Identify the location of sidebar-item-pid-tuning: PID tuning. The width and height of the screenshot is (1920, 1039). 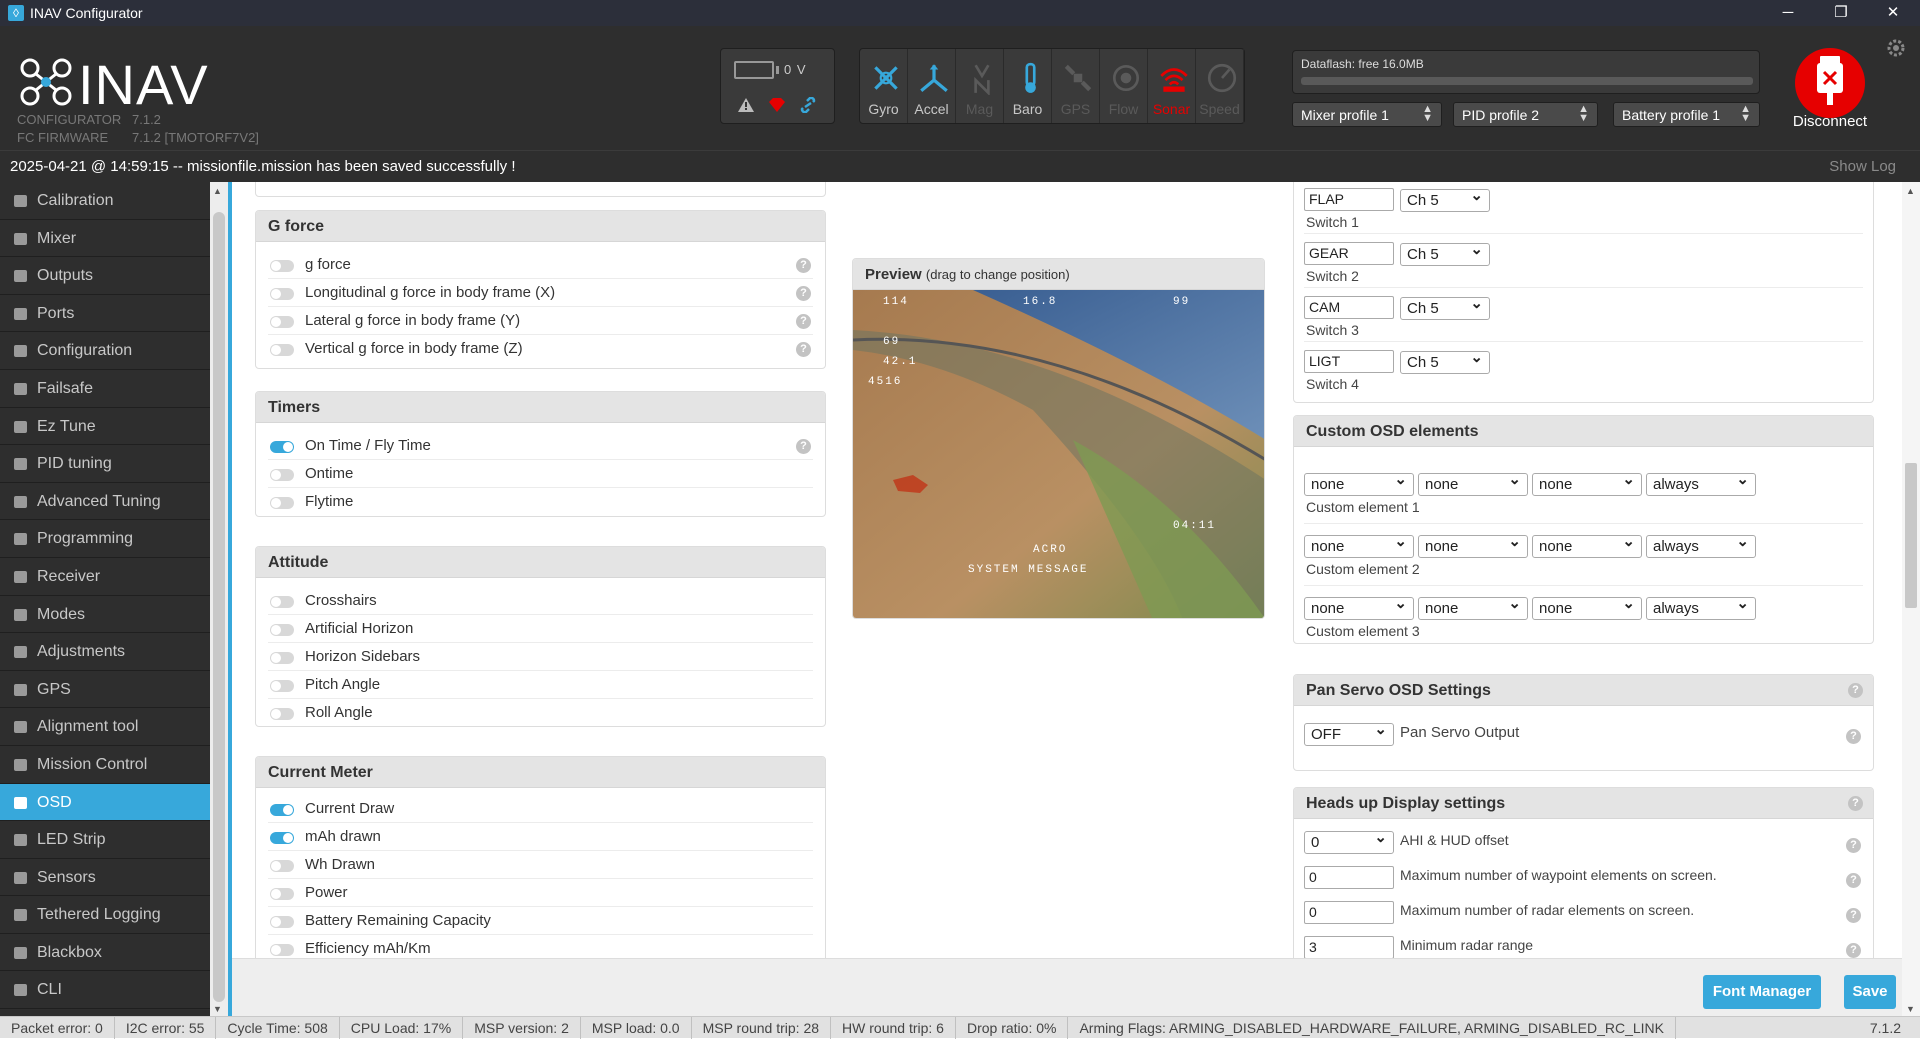
(105, 464).